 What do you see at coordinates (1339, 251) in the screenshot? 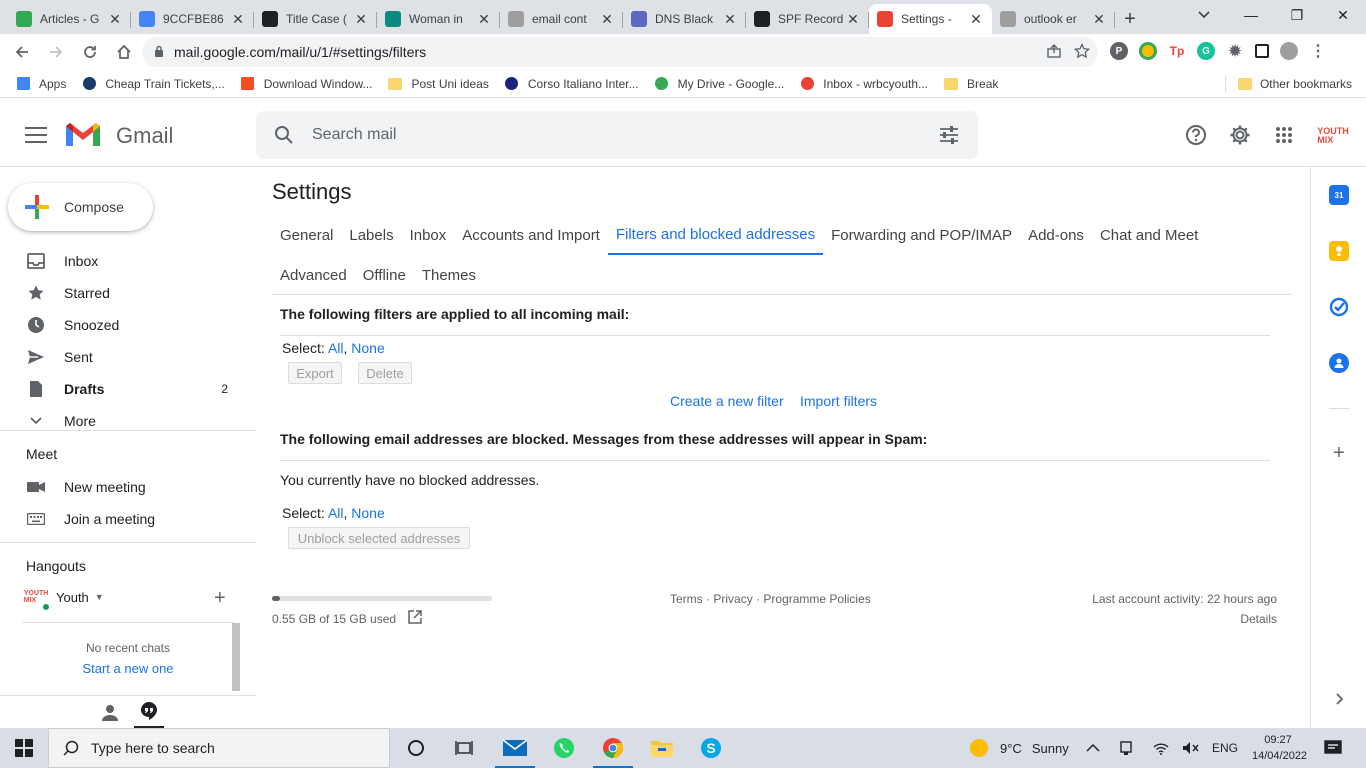
I see `keep-icon` at bounding box center [1339, 251].